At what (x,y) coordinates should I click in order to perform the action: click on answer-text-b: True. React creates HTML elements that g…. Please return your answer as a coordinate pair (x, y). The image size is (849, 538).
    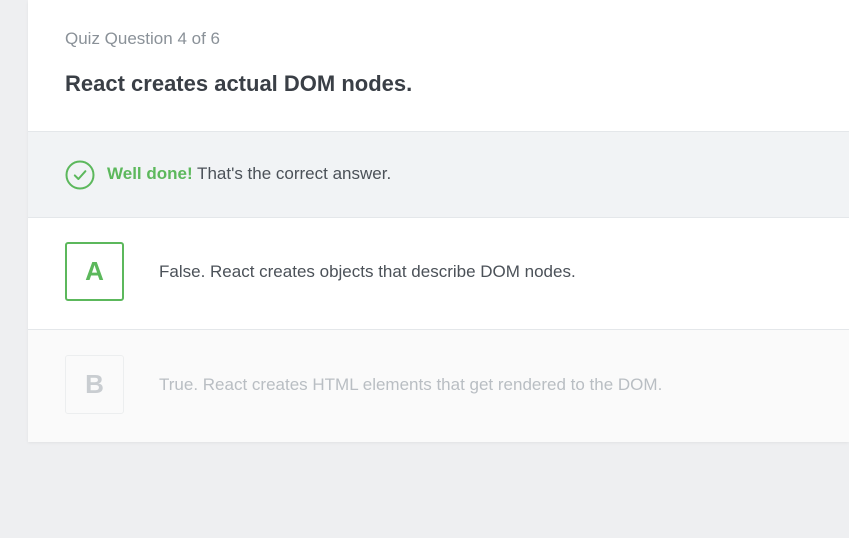
    Looking at the image, I should click on (411, 384).